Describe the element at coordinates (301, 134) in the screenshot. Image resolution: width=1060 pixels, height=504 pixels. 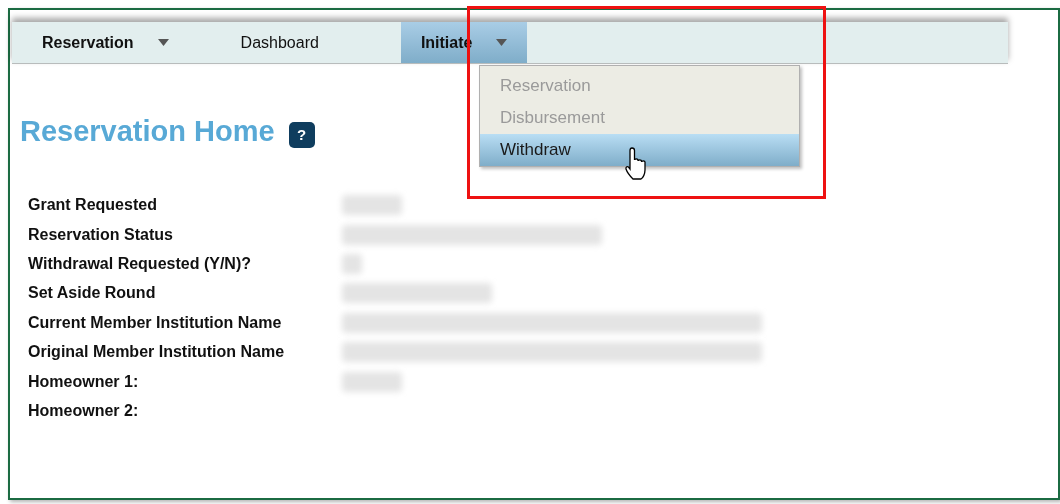
I see `help-button: ?` at that location.